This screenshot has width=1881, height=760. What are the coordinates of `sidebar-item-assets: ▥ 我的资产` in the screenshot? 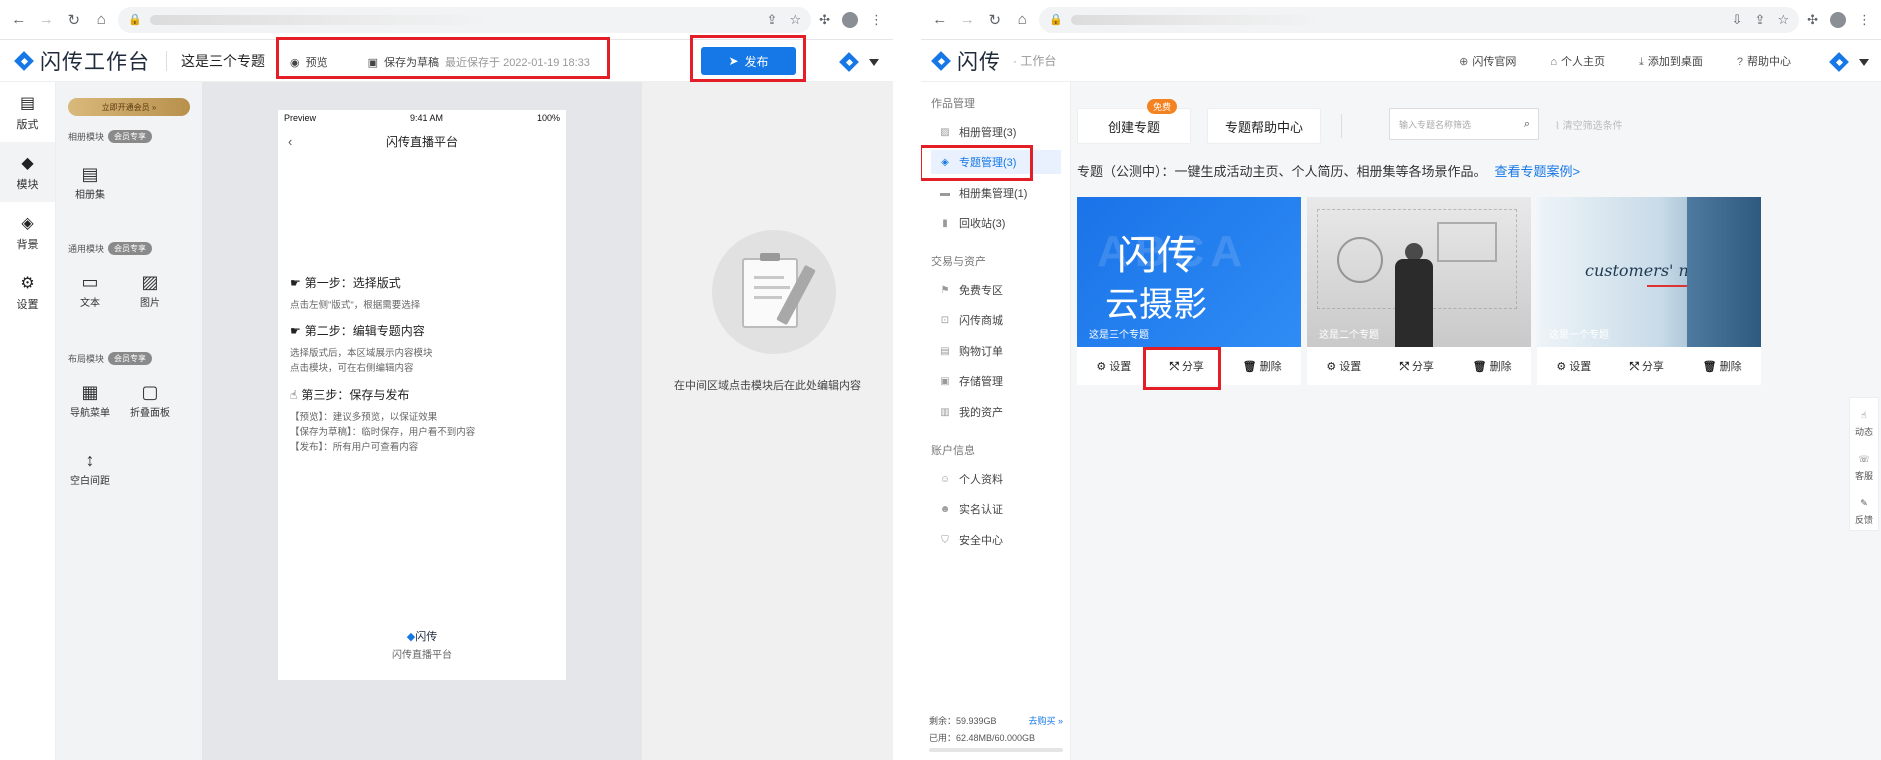 It's located at (996, 412).